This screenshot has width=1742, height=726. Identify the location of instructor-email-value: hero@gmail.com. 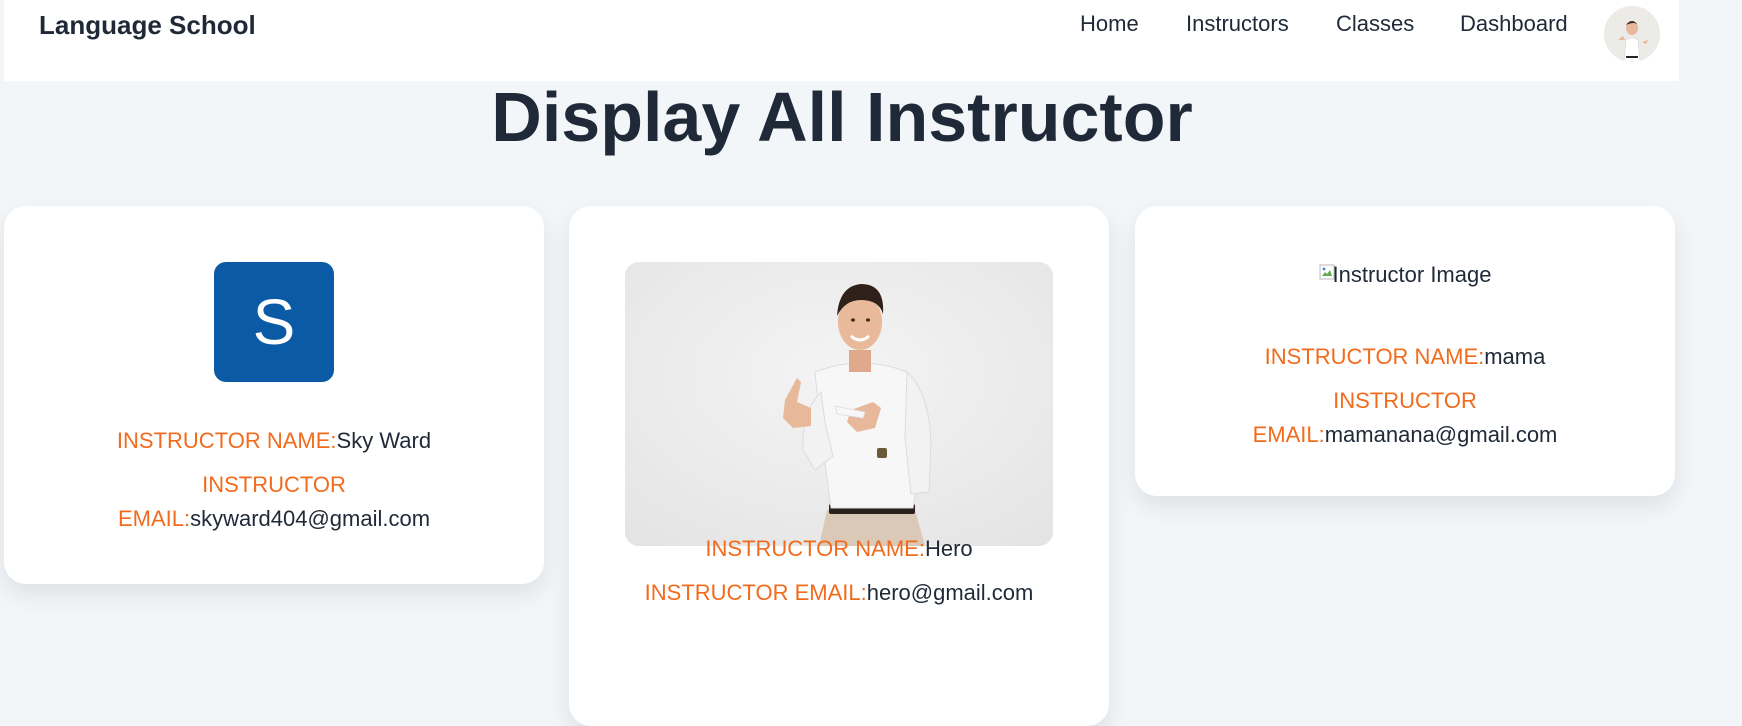
(950, 592).